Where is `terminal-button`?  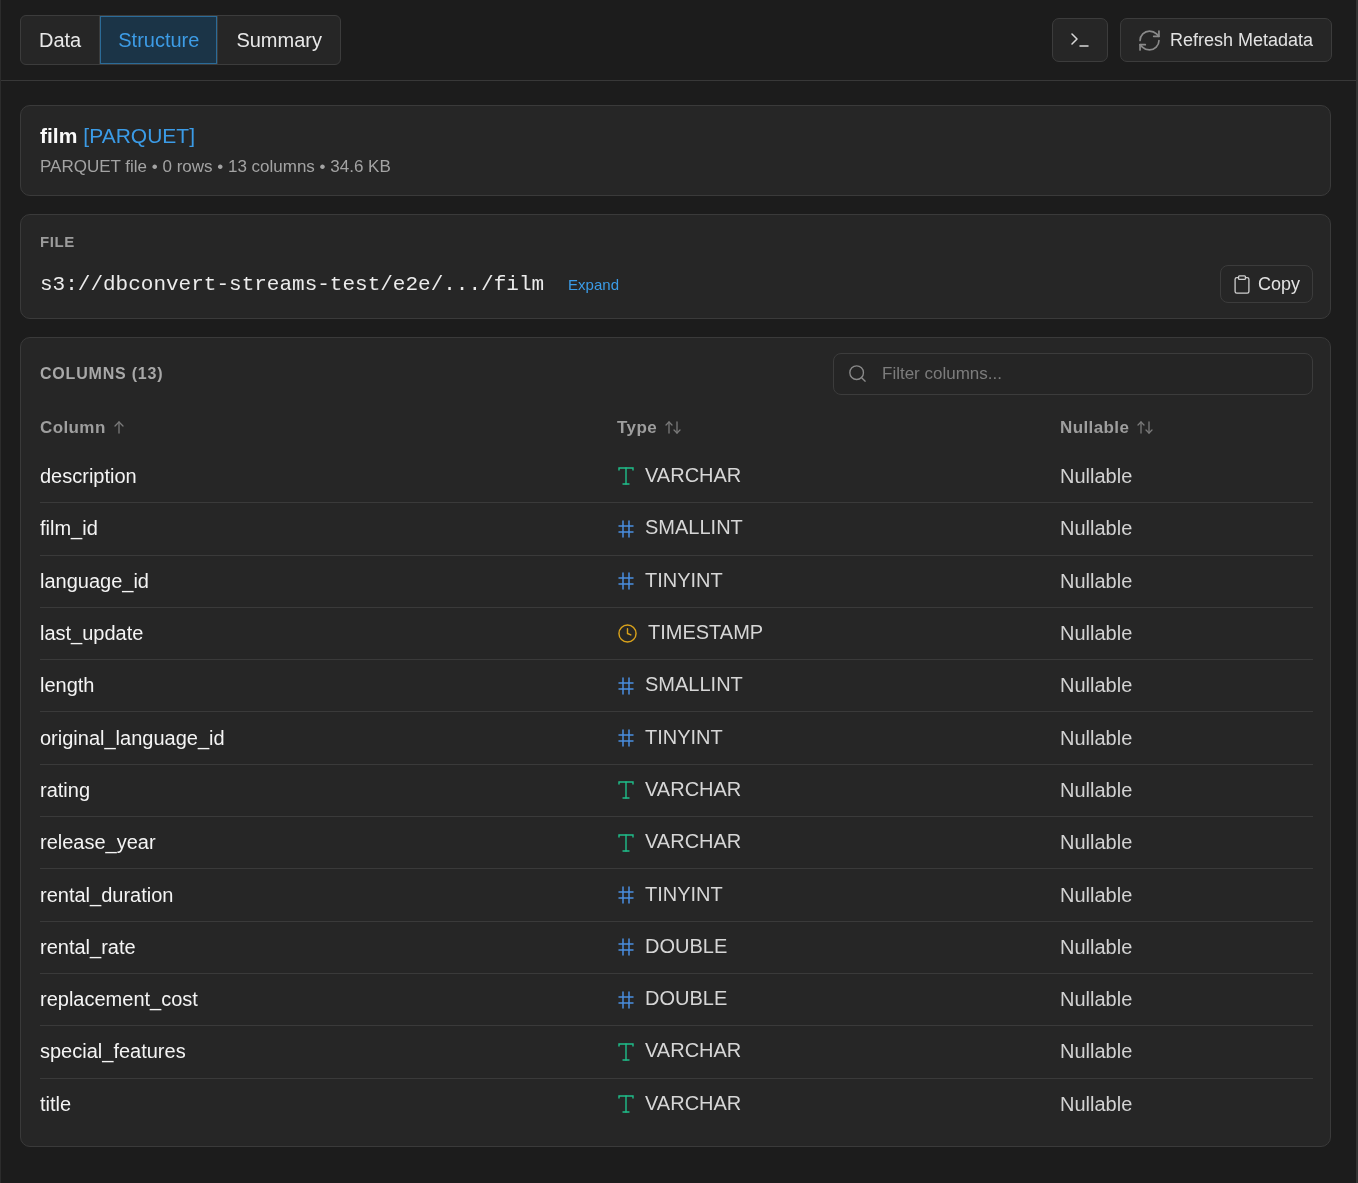
terminal-button is located at coordinates (1079, 40).